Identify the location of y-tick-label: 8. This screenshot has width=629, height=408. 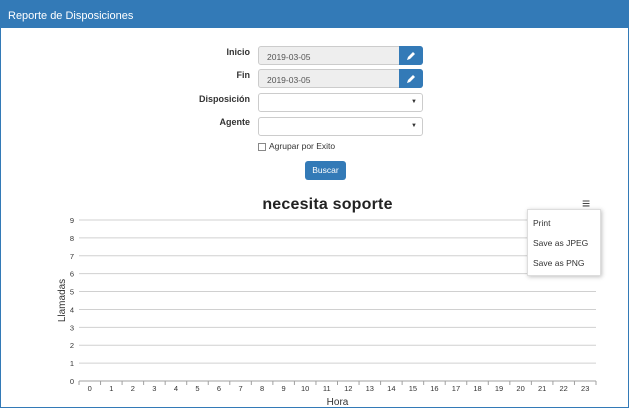
(72, 238).